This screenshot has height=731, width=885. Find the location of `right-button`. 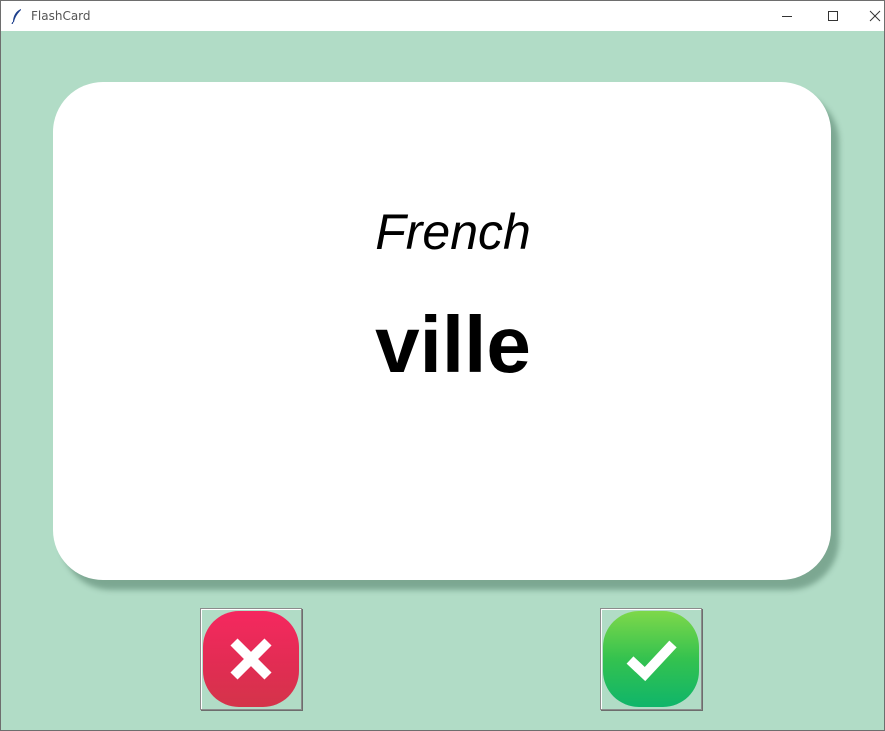

right-button is located at coordinates (651, 659).